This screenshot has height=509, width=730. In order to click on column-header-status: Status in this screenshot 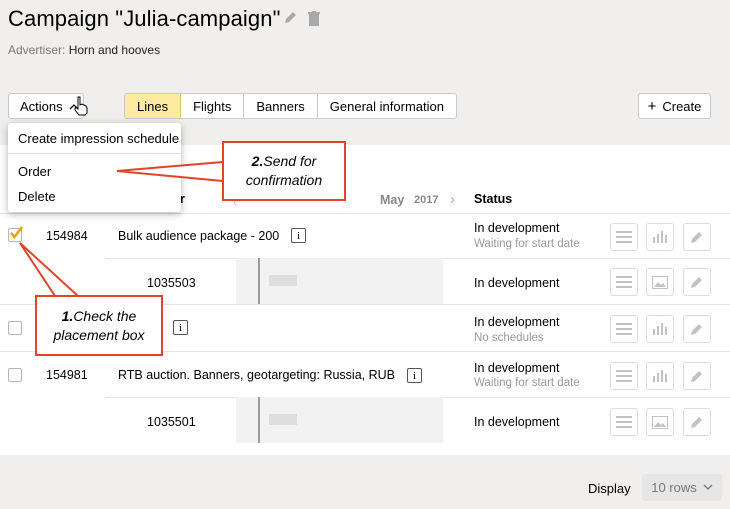, I will do `click(493, 199)`.